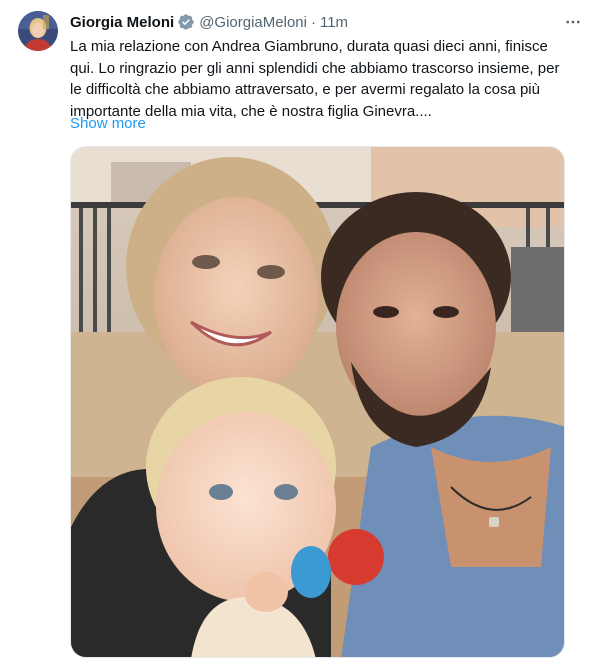 Image resolution: width=601 pixels, height=661 pixels. Describe the element at coordinates (38, 31) in the screenshot. I see `author-avatar` at that location.